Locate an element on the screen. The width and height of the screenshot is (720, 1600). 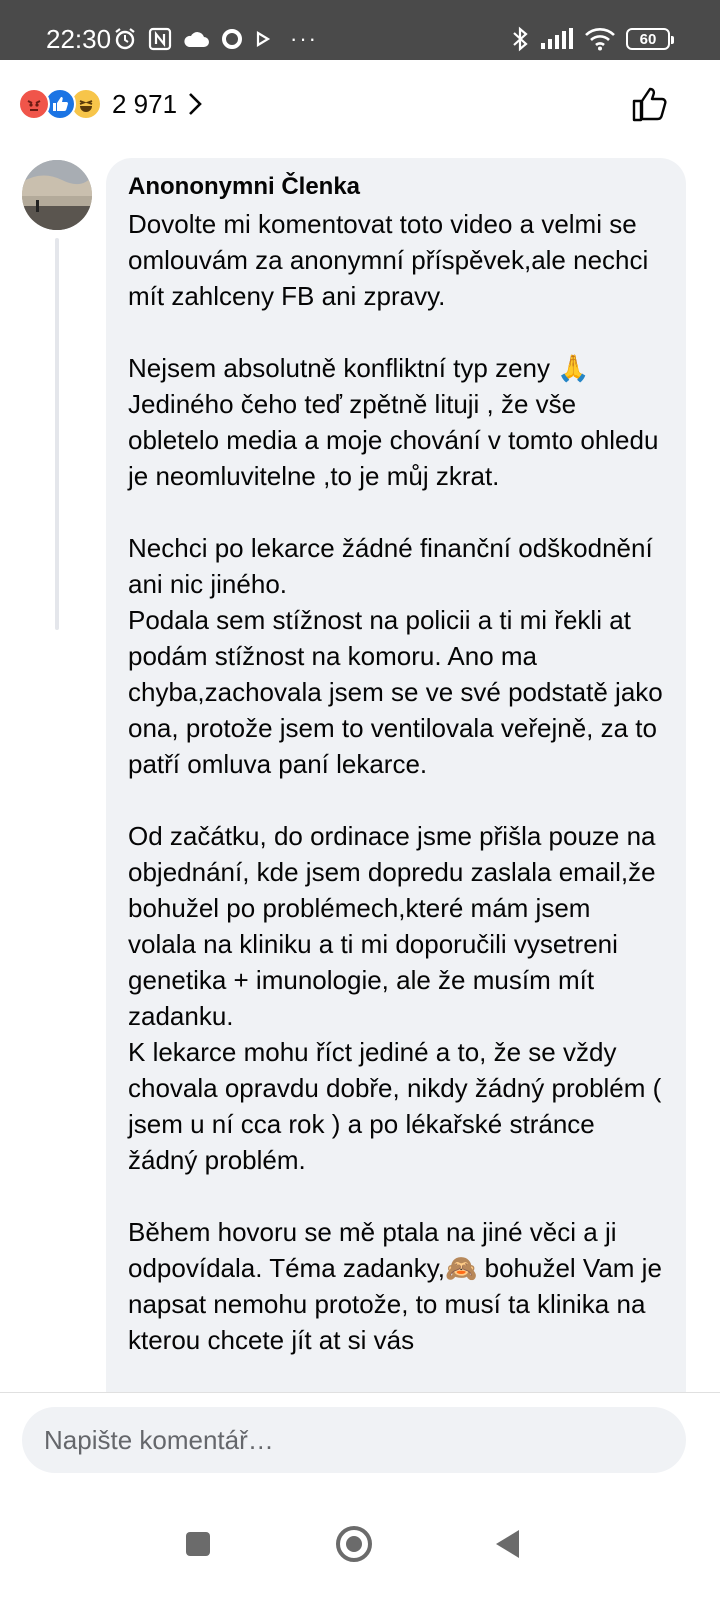
cloud-icon is located at coordinates (196, 39).